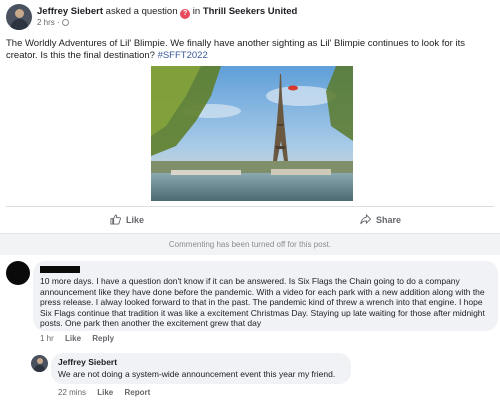 The image size is (500, 402). I want to click on share-button: Share, so click(380, 219).